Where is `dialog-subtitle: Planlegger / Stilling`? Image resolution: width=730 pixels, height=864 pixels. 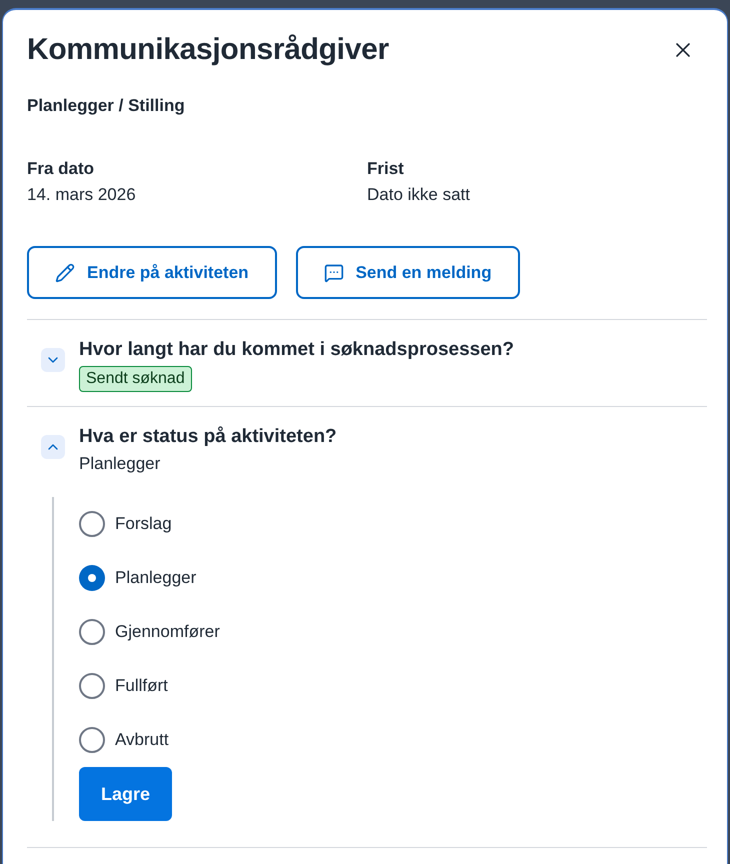
dialog-subtitle: Planlegger / Stilling is located at coordinates (106, 106).